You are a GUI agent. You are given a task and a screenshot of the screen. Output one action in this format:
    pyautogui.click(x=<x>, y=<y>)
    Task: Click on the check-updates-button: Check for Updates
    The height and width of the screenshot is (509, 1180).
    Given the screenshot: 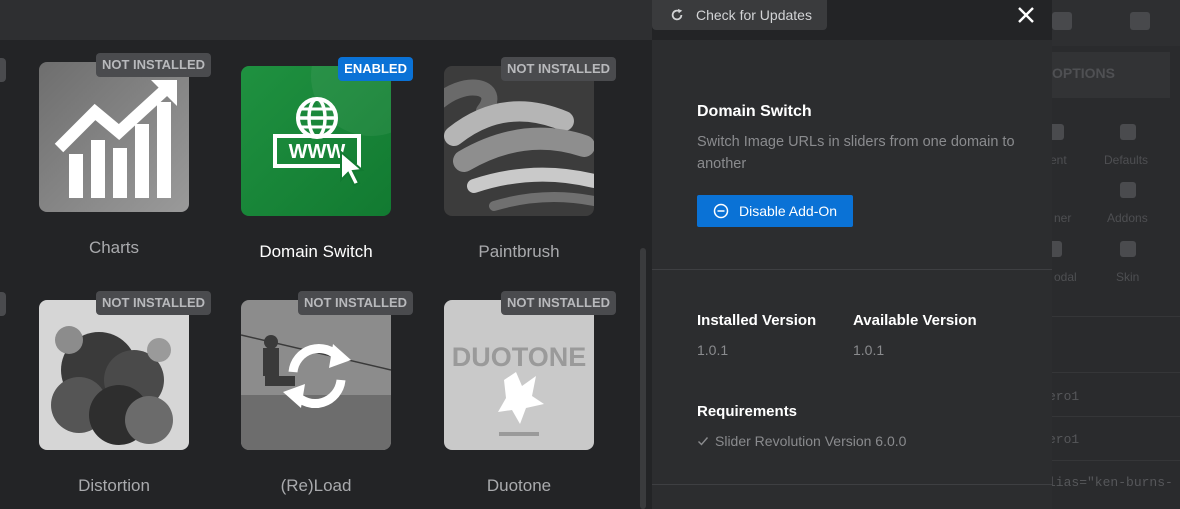 What is the action you would take?
    pyautogui.click(x=739, y=15)
    